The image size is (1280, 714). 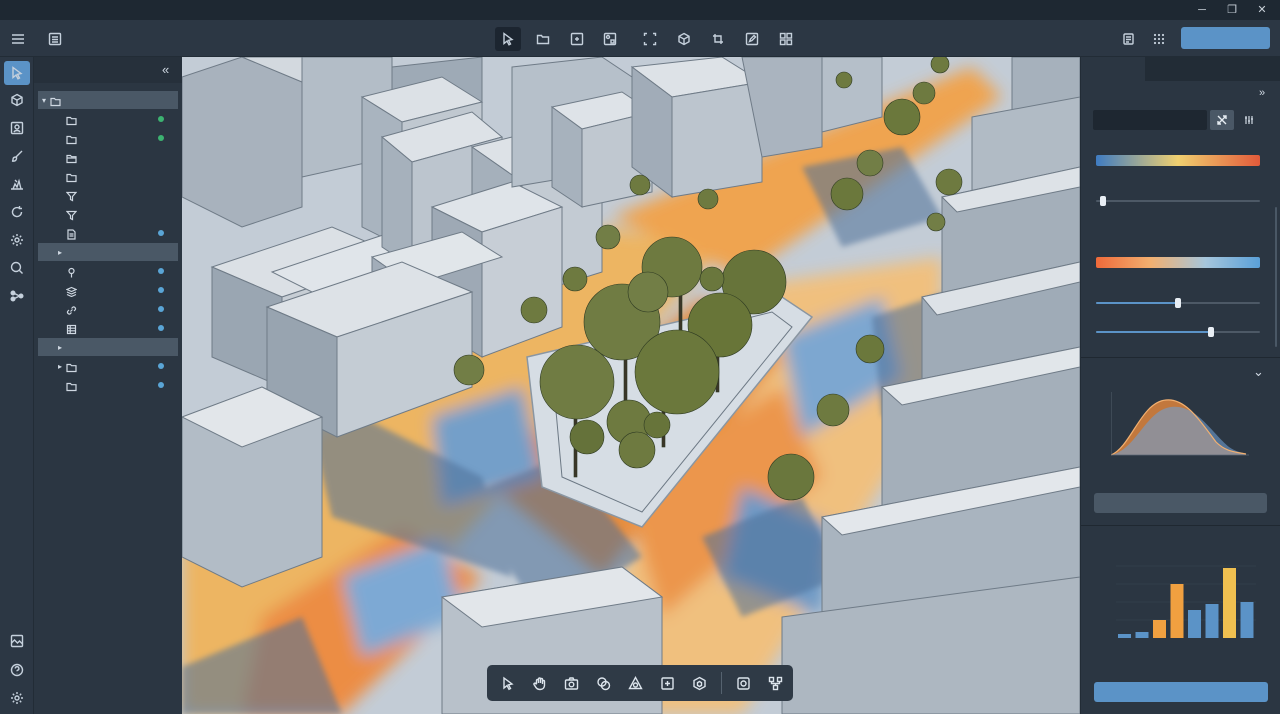 What do you see at coordinates (44, 100) in the screenshot?
I see `tree-caret: ▾` at bounding box center [44, 100].